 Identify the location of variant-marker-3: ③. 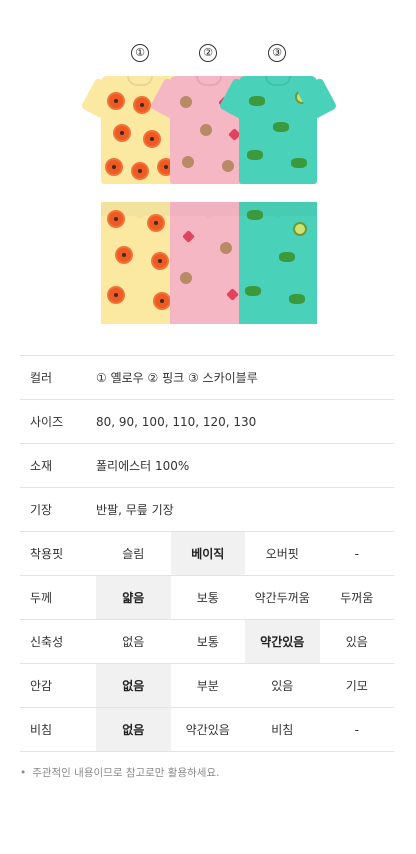
(277, 53).